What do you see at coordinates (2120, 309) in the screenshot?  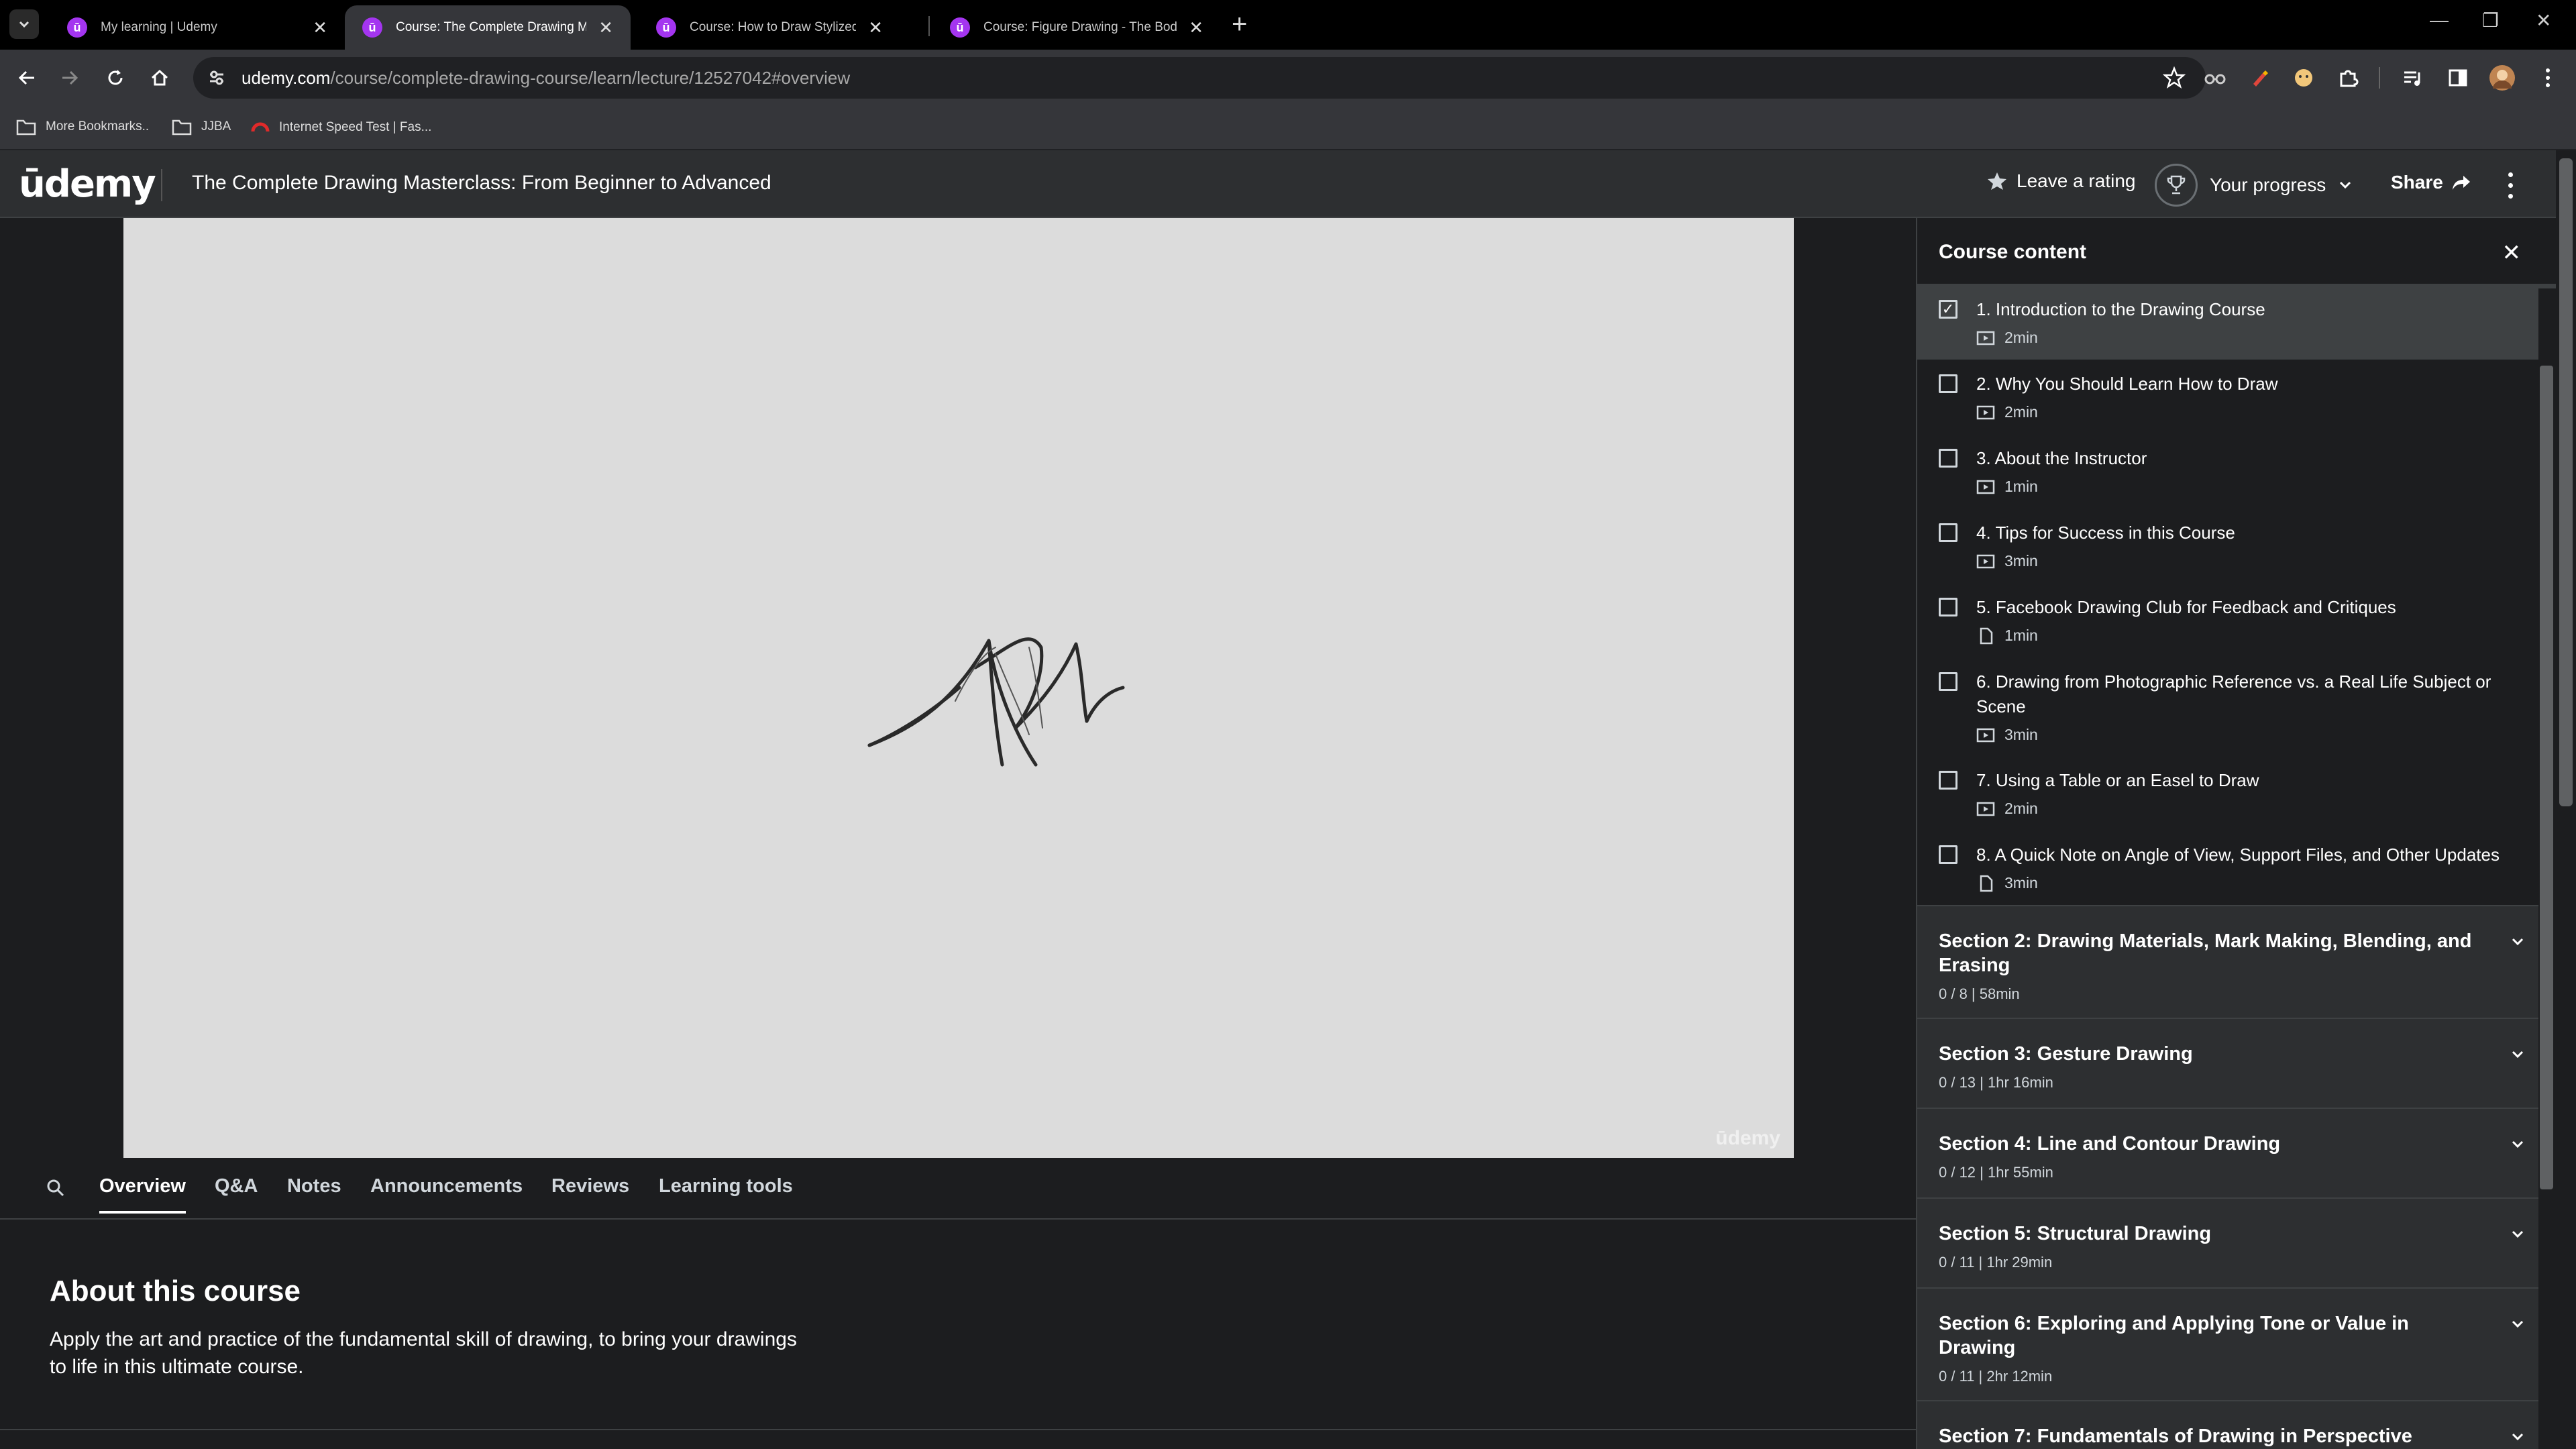 I see `lecture-title: 1. Introduction to the Drawing Course` at bounding box center [2120, 309].